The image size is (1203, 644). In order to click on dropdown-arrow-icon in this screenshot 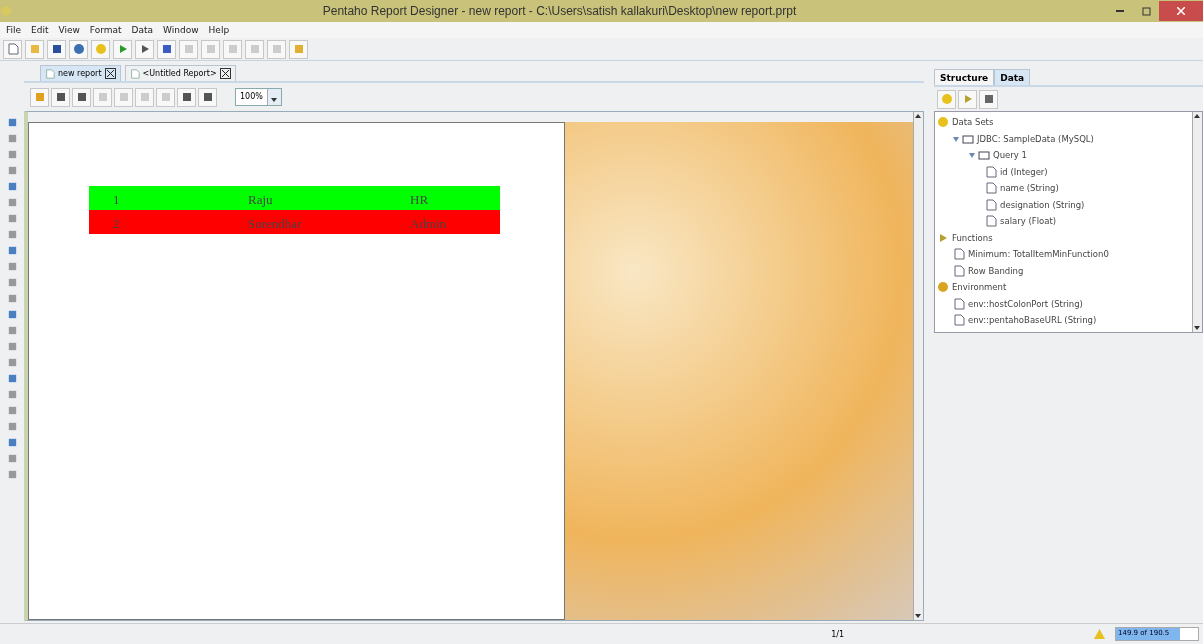, I will do `click(274, 99)`.